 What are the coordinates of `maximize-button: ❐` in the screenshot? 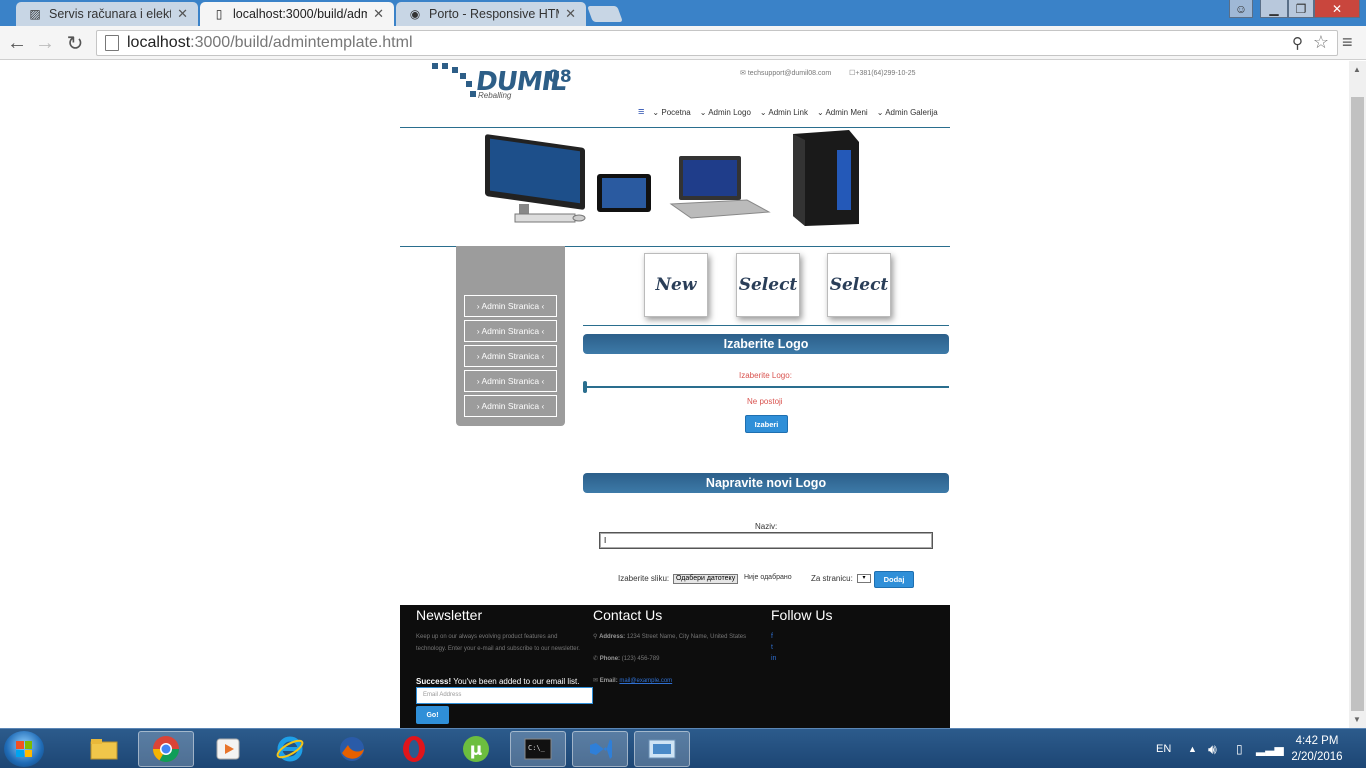 It's located at (1301, 9).